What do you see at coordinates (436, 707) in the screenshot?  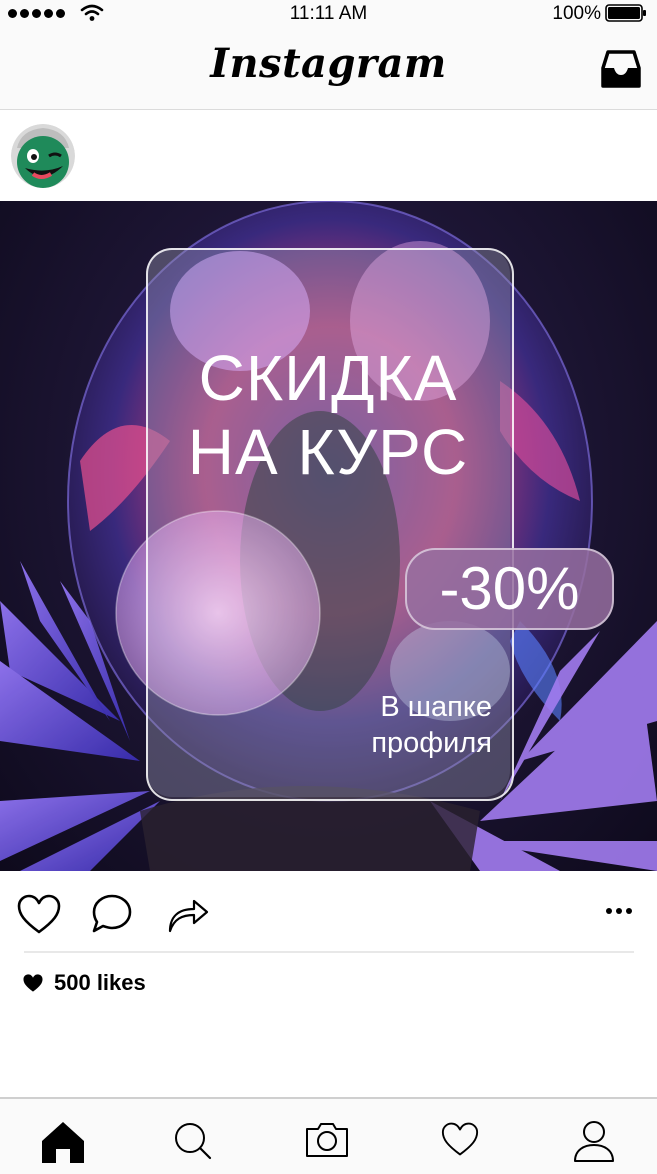 I see `promo-subtext-line: В шапке` at bounding box center [436, 707].